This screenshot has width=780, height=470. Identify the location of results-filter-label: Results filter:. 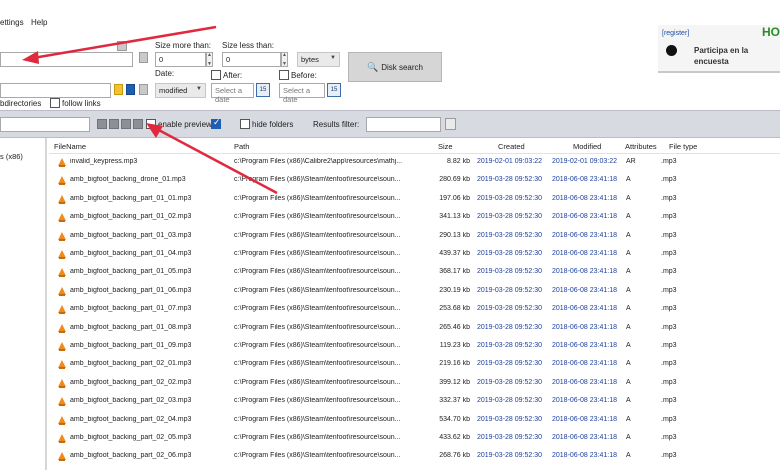
(336, 124).